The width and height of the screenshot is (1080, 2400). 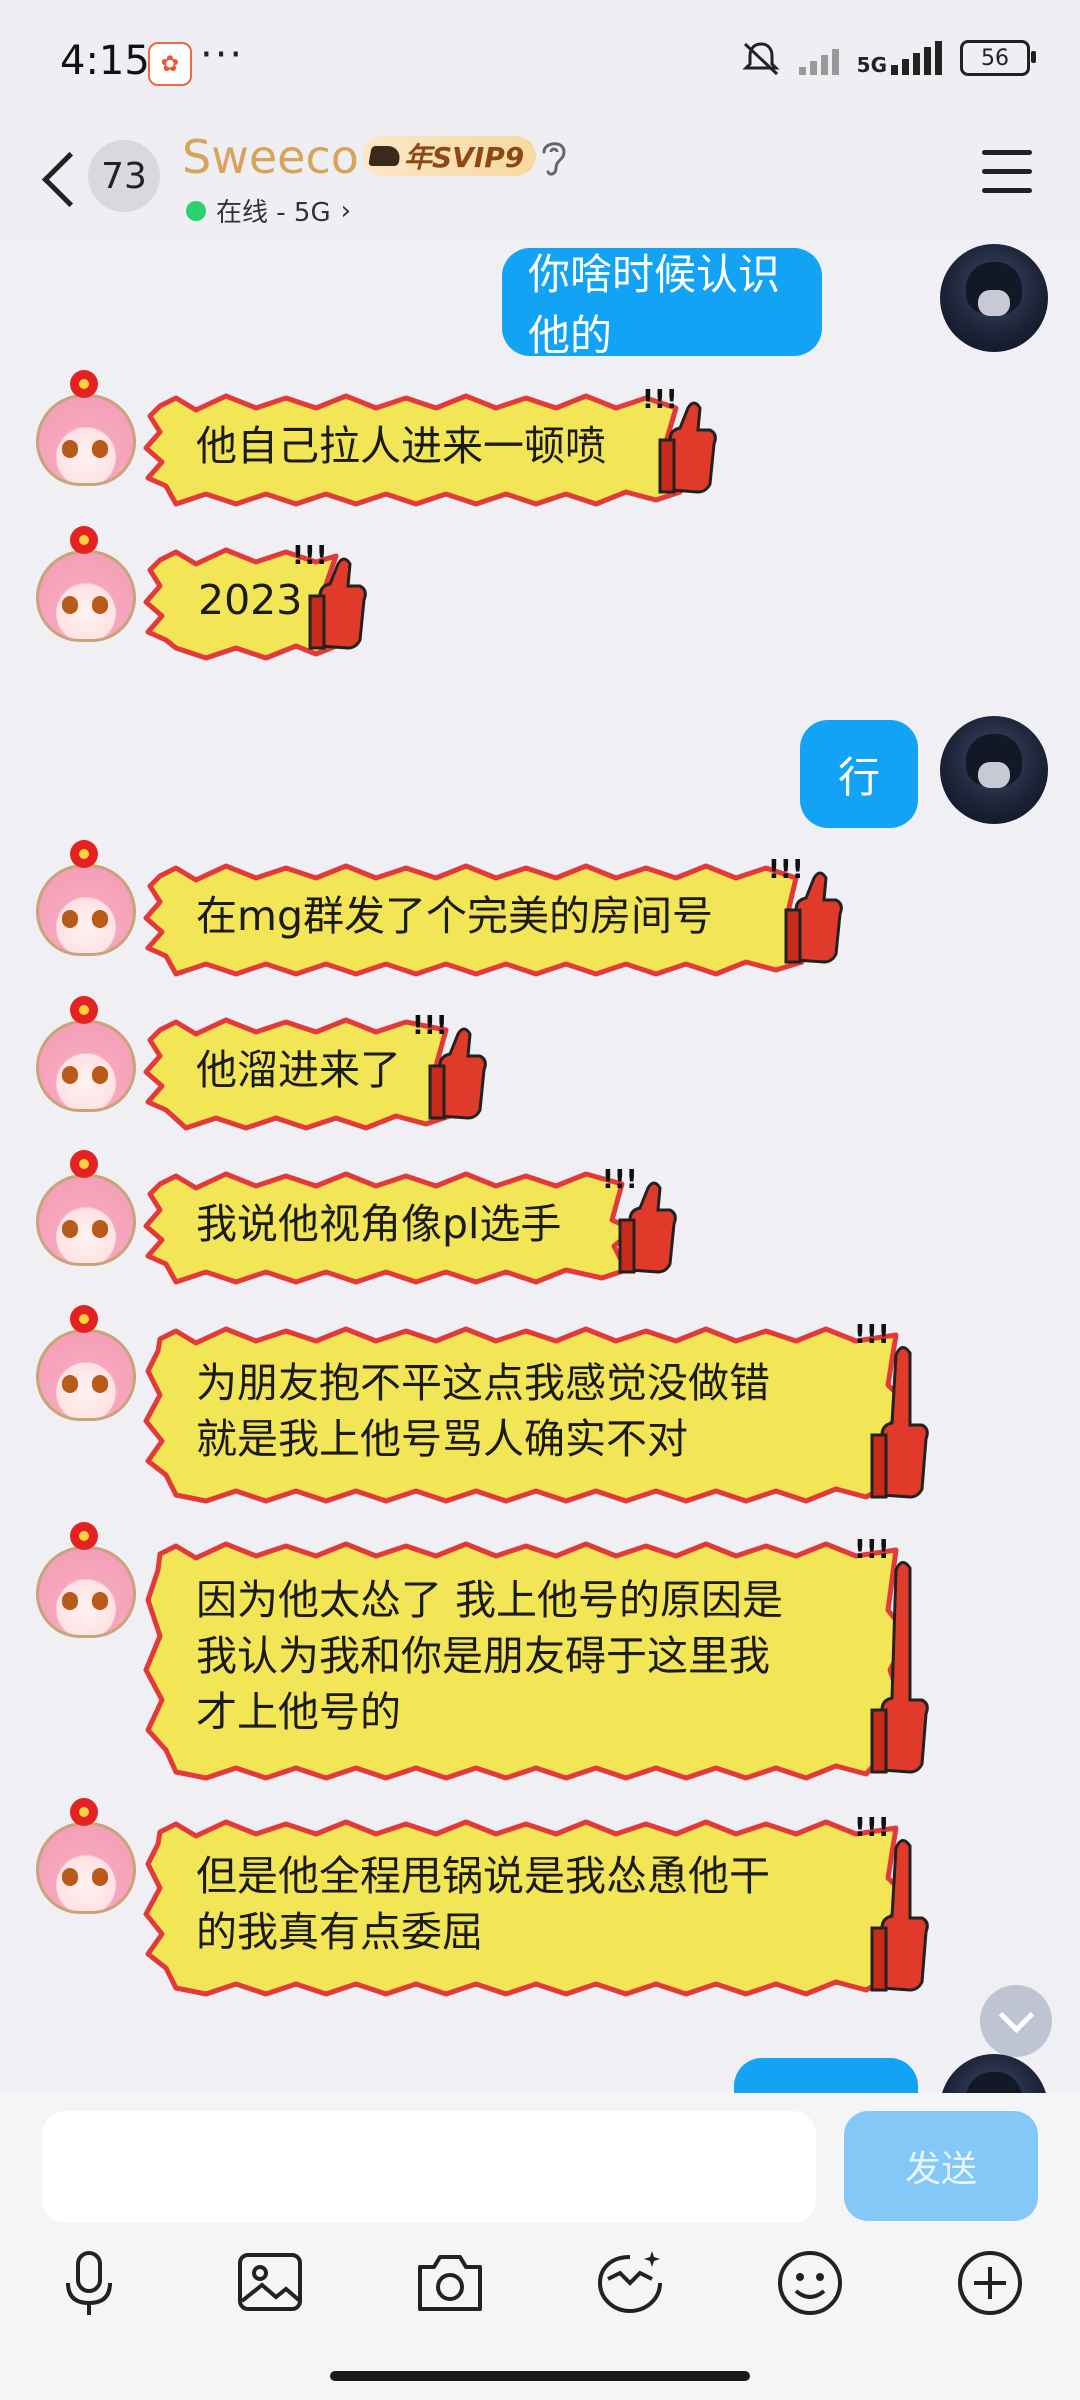 I want to click on unread-count-badge: 73, so click(x=124, y=176).